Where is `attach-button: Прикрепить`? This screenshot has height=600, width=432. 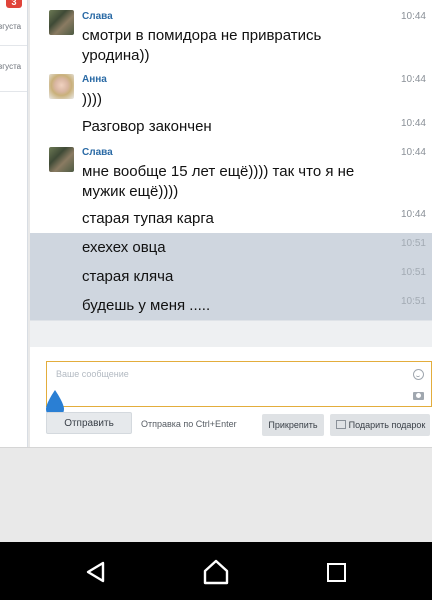 attach-button: Прикрепить is located at coordinates (293, 425).